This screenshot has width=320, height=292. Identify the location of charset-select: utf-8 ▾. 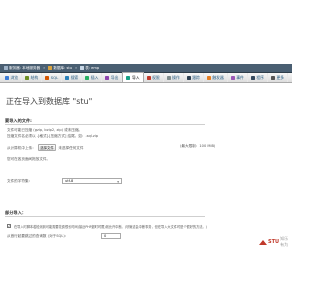
(92, 181).